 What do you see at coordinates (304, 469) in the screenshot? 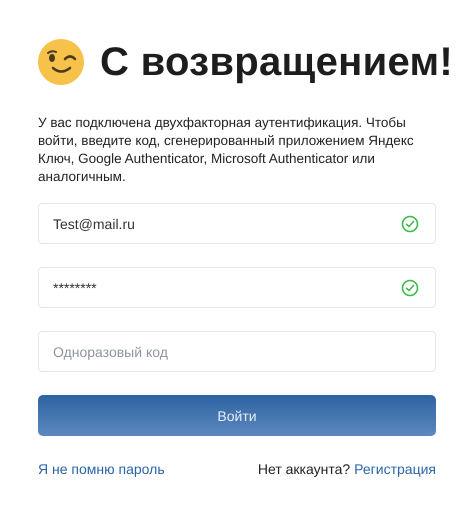
I see `signup-prompt: Нет аккаунта?` at bounding box center [304, 469].